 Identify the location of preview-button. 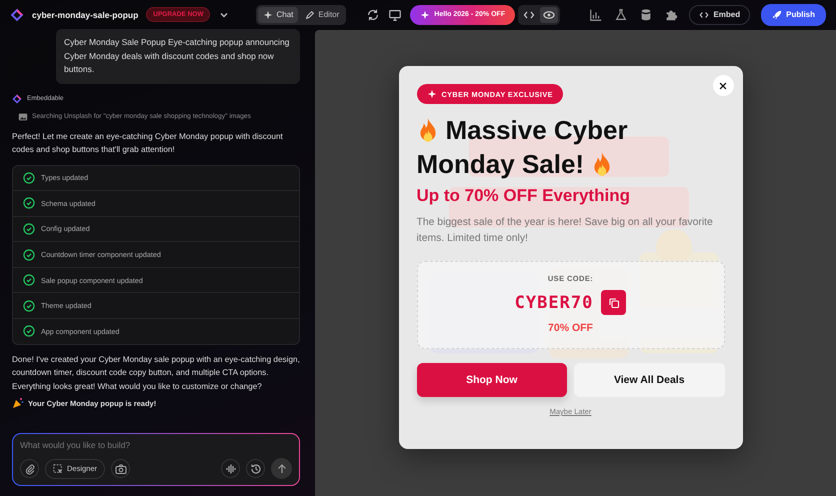
(549, 14).